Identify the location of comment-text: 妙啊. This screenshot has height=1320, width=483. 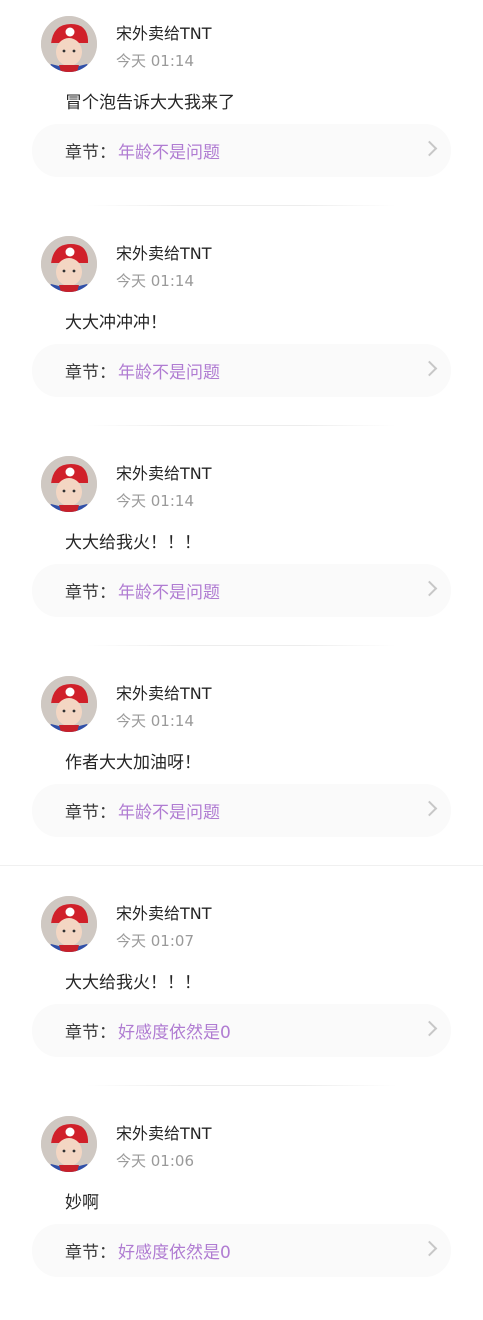
(82, 1203).